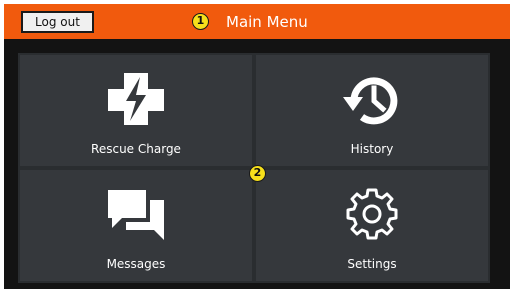  I want to click on tile-label: Messages, so click(136, 264).